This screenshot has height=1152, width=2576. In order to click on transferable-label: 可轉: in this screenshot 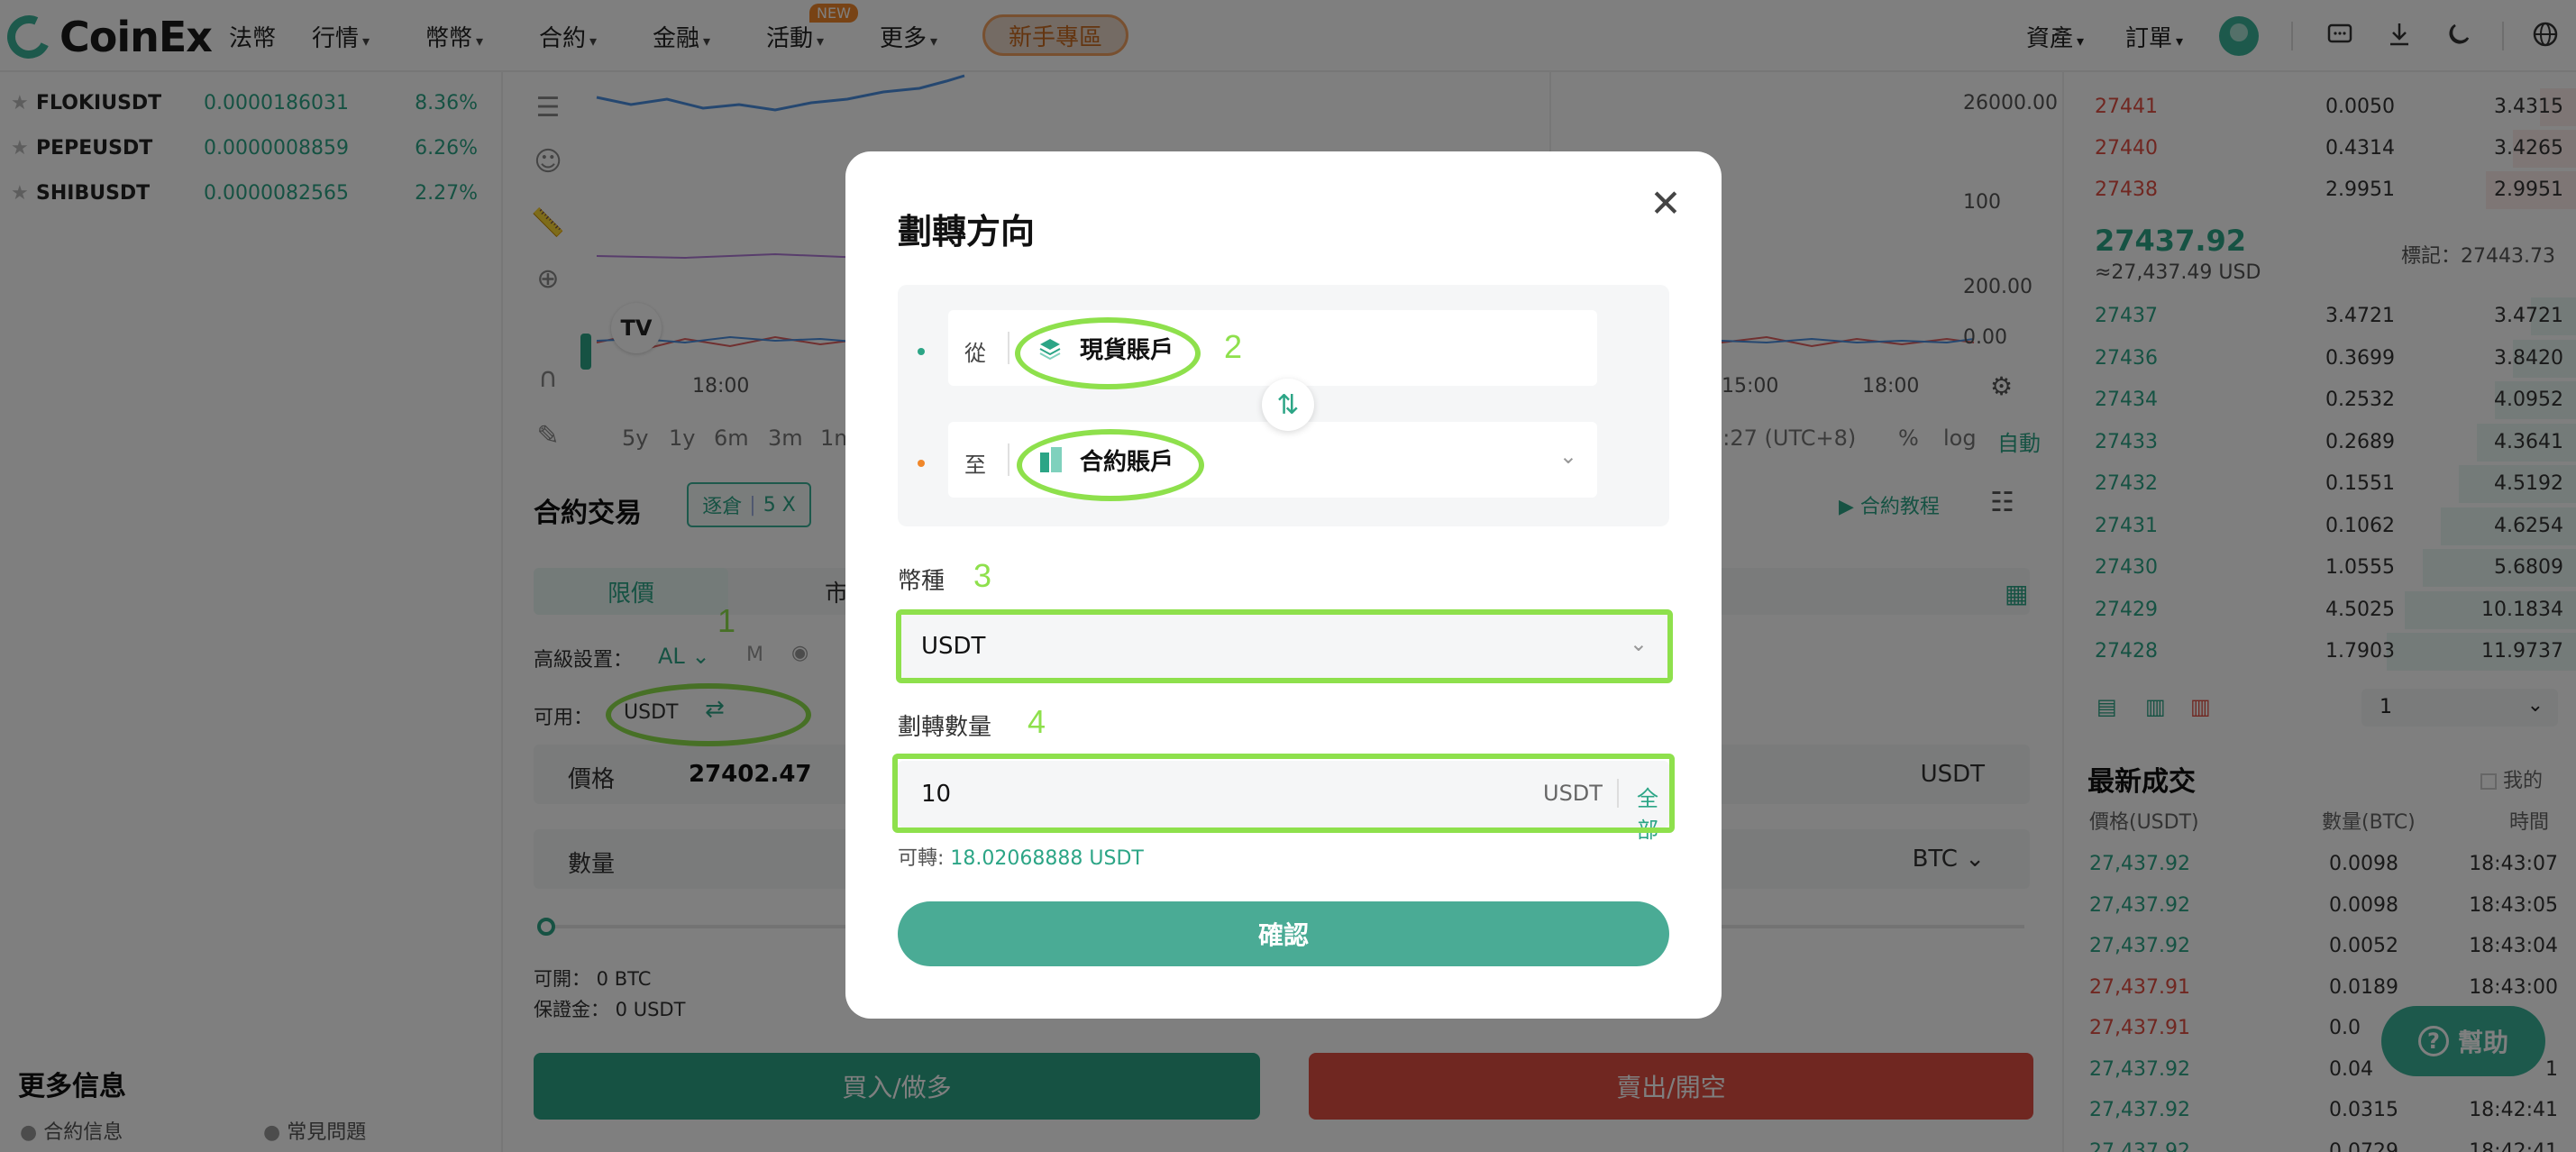, I will do `click(921, 858)`.